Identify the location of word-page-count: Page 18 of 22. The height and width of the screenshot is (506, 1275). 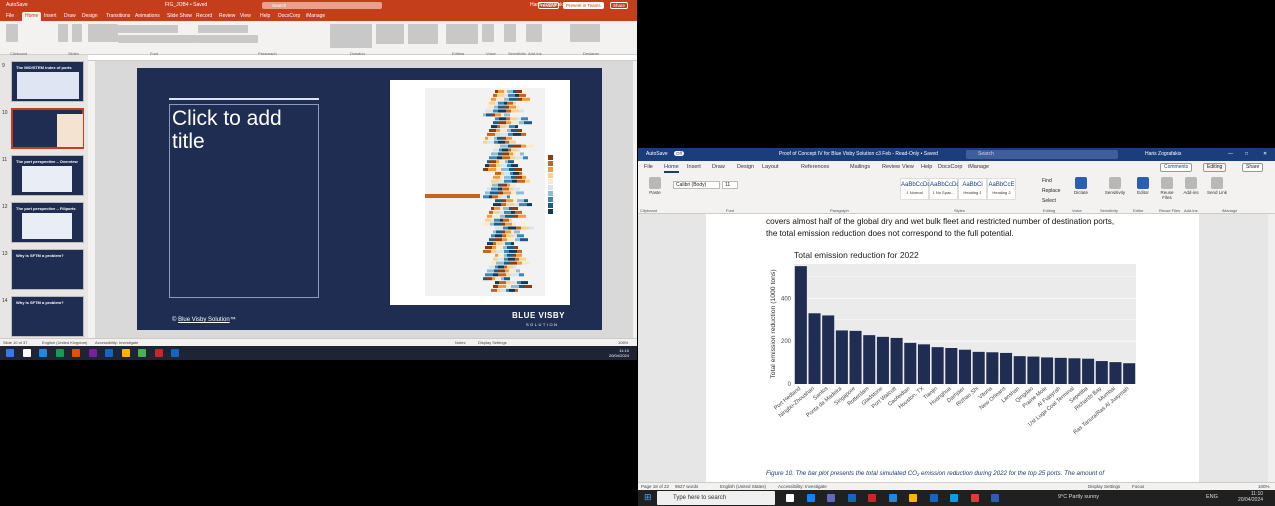
(655, 486).